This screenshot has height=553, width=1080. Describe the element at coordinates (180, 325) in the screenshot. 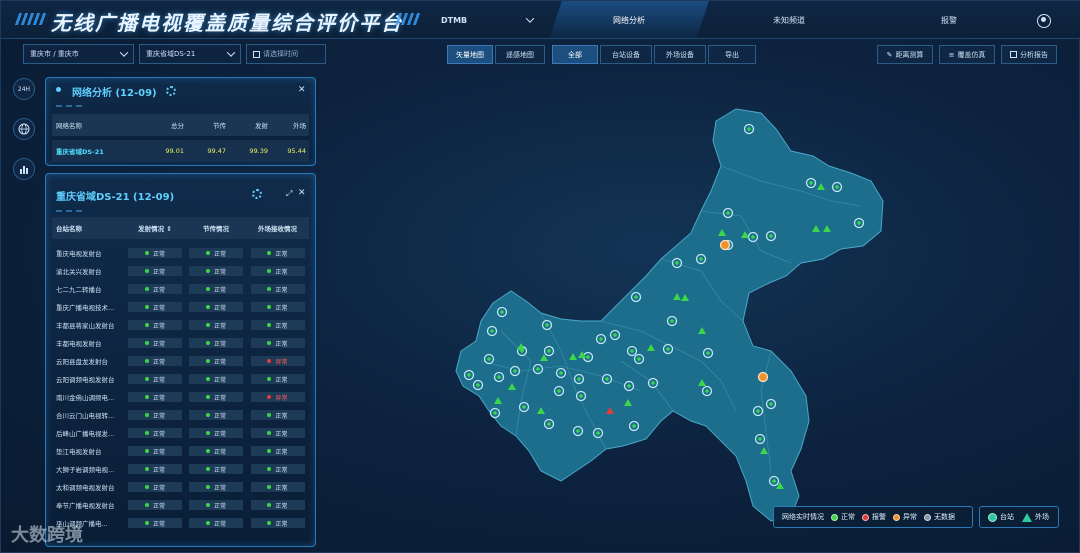

I see `table-row: 丰都县蒋家山发射台 正常 正常 正常` at that location.